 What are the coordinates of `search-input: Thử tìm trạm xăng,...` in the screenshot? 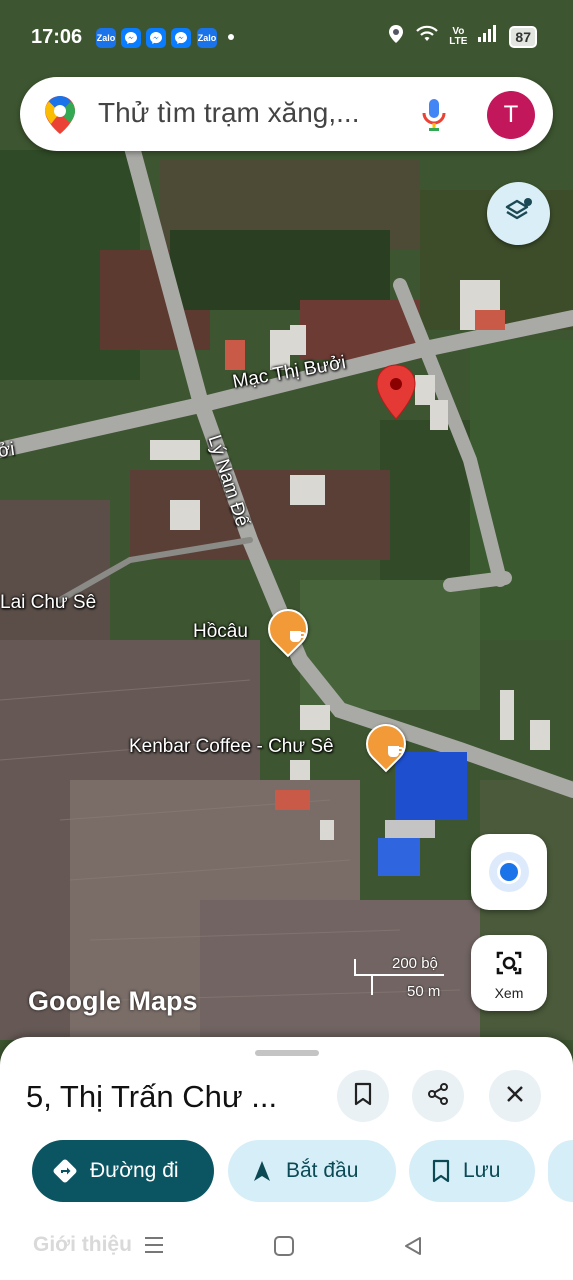 It's located at (228, 113).